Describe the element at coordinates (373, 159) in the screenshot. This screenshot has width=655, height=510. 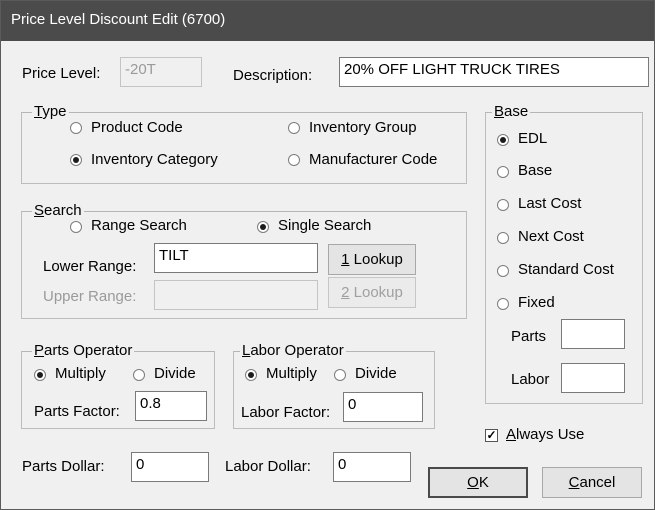
I see `type-manufacturer-code-label: Manufacturer Code` at that location.